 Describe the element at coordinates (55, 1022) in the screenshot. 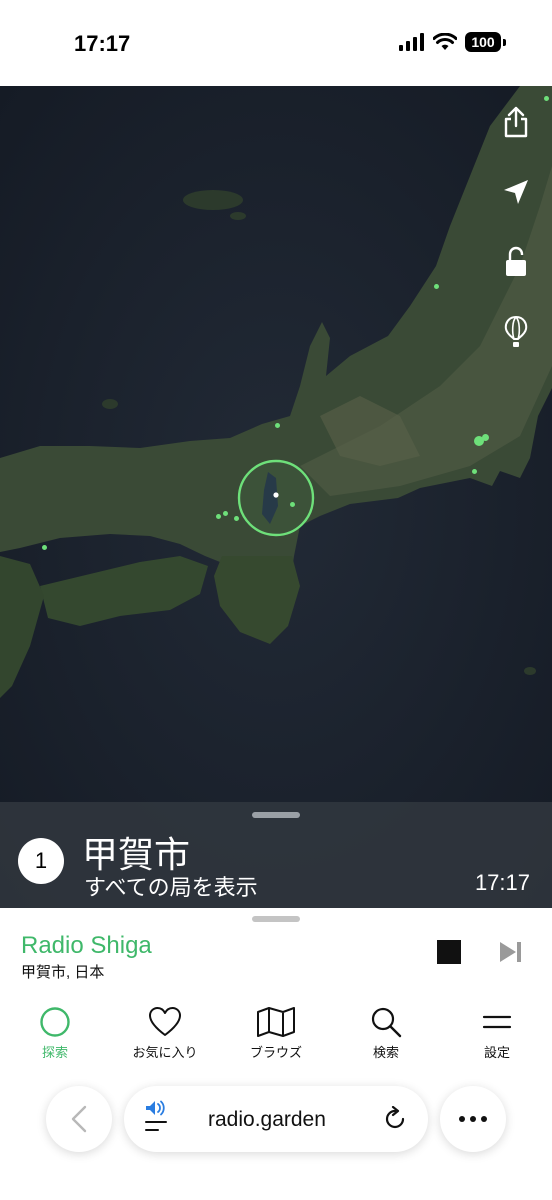

I see `explore-circle-icon` at that location.